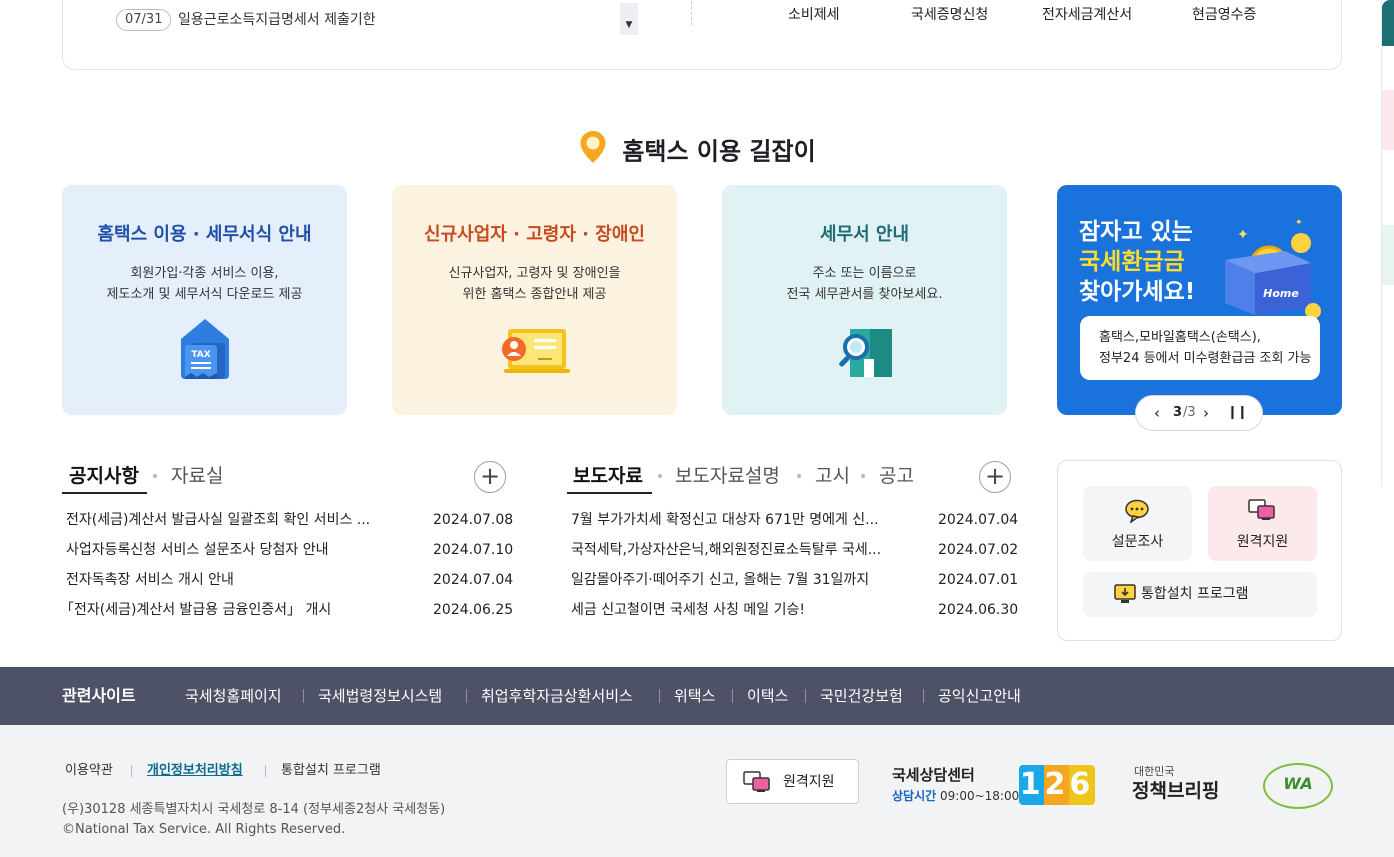  What do you see at coordinates (914, 796) in the screenshot?
I see `hours-label: 상담시간` at bounding box center [914, 796].